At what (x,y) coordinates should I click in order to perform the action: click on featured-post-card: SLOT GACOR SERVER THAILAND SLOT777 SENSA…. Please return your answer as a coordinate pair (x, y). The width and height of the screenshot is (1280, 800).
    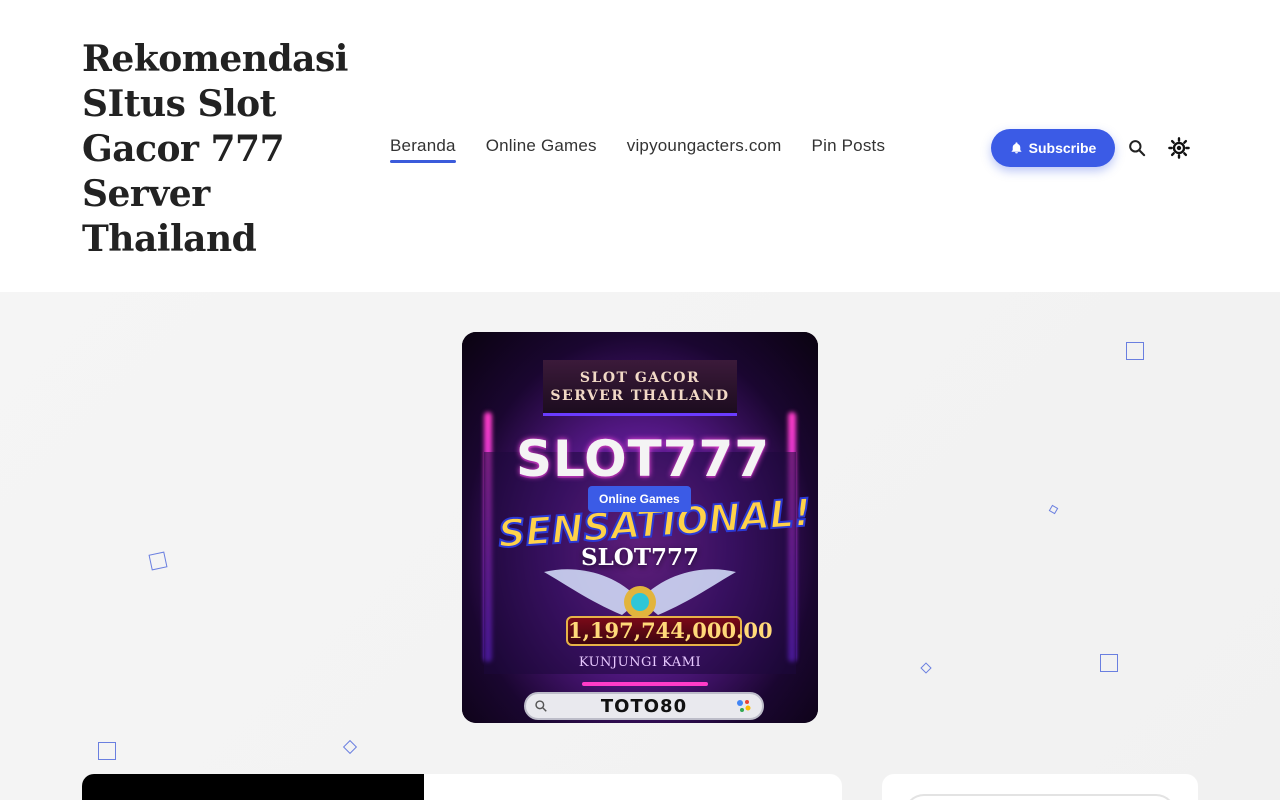
    Looking at the image, I should click on (640, 527).